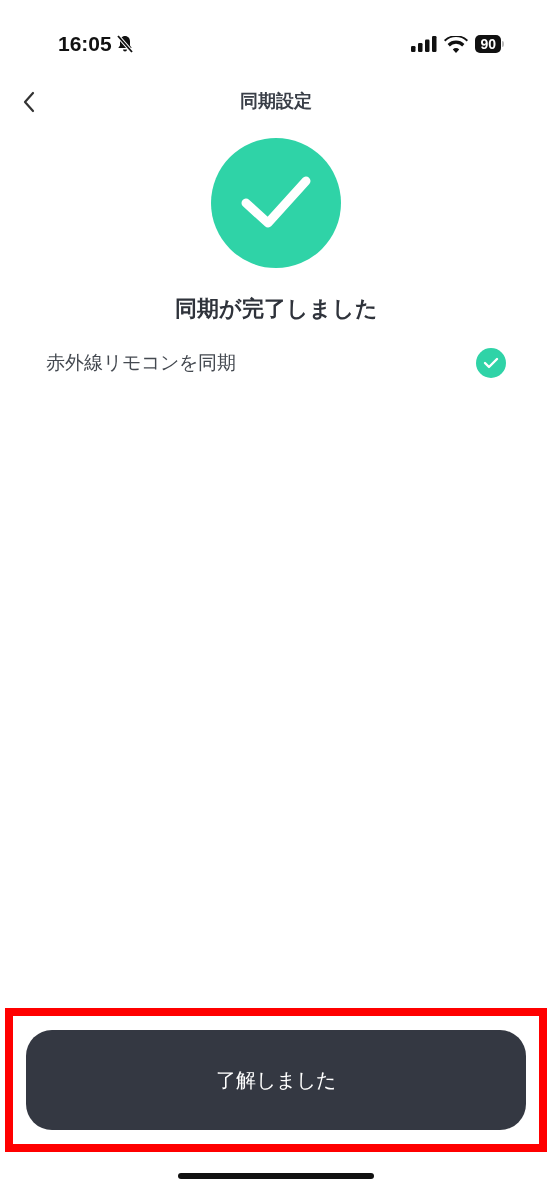 This screenshot has width=552, height=1200. I want to click on clock-time: 16:05, so click(85, 44).